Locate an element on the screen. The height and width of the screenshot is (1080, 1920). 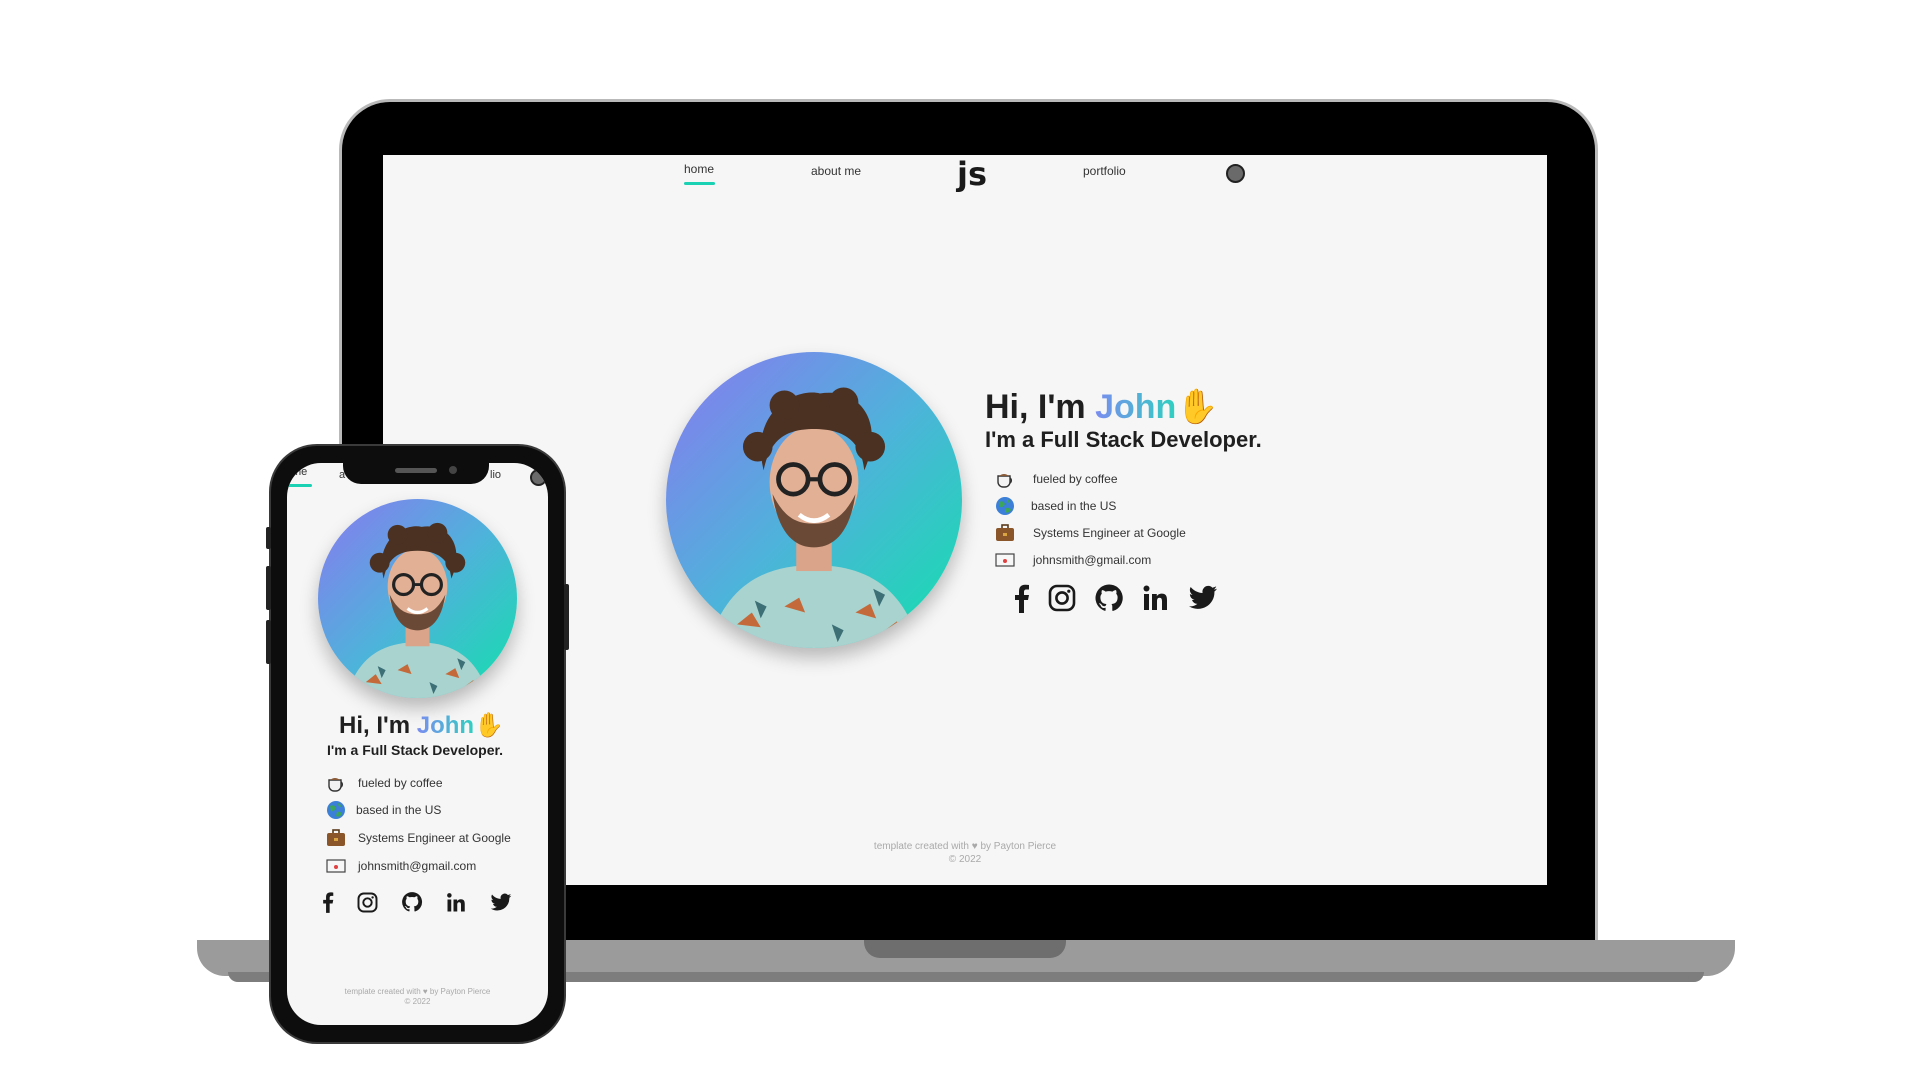
fact-row-email: johnsmith@gmail.com is located at coordinates (1073, 560).